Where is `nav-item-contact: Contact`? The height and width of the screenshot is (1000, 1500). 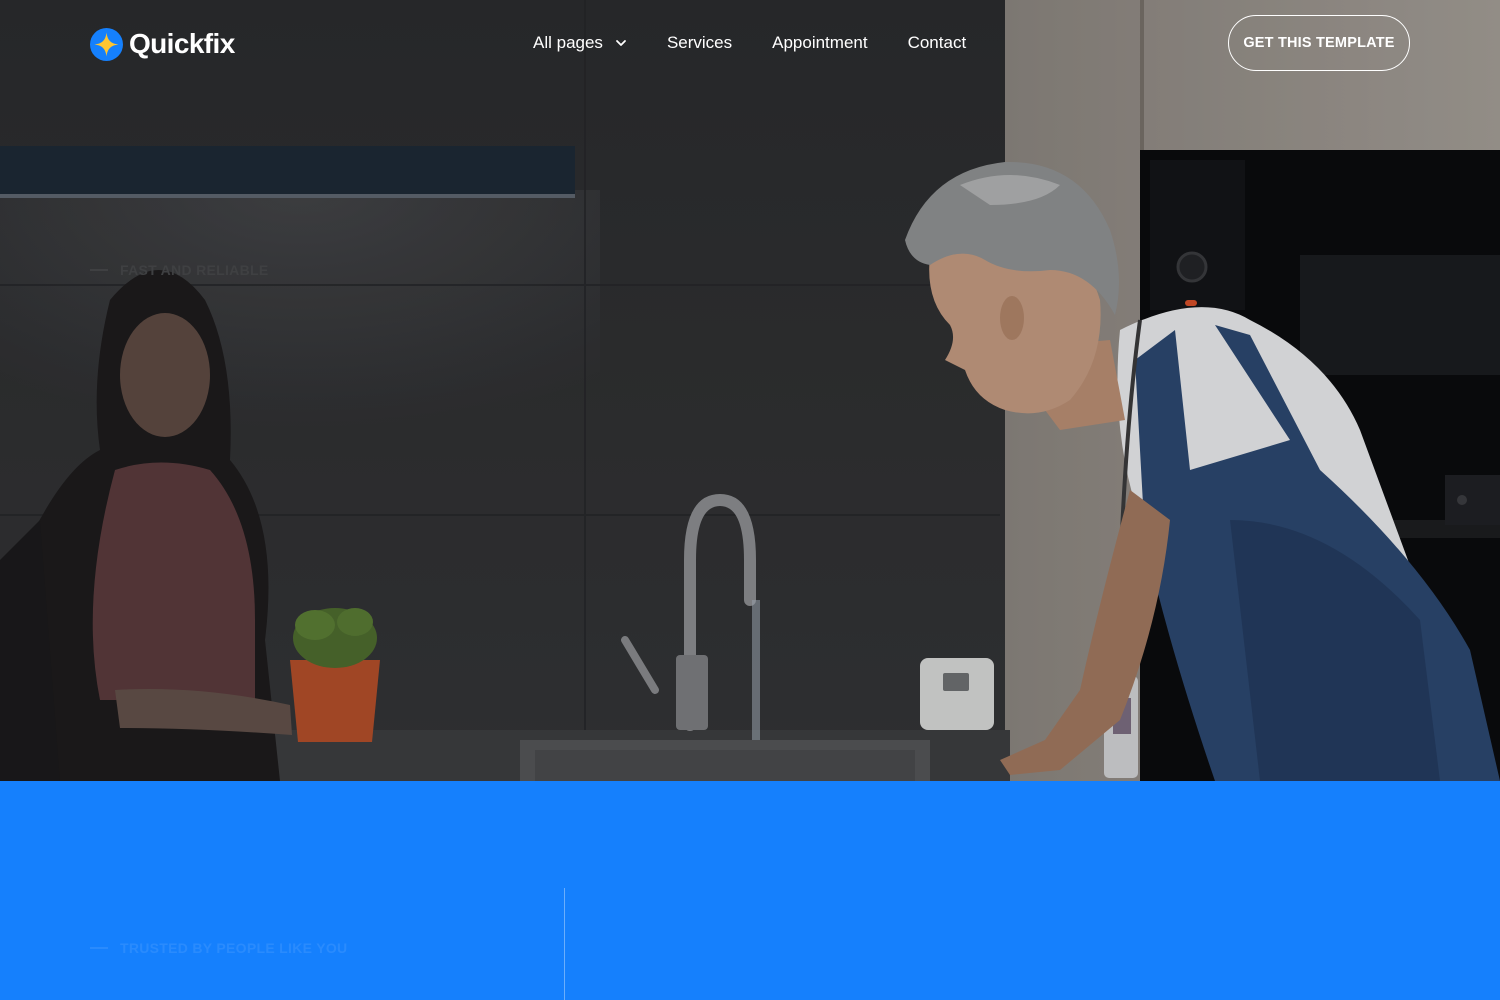 nav-item-contact: Contact is located at coordinates (937, 43).